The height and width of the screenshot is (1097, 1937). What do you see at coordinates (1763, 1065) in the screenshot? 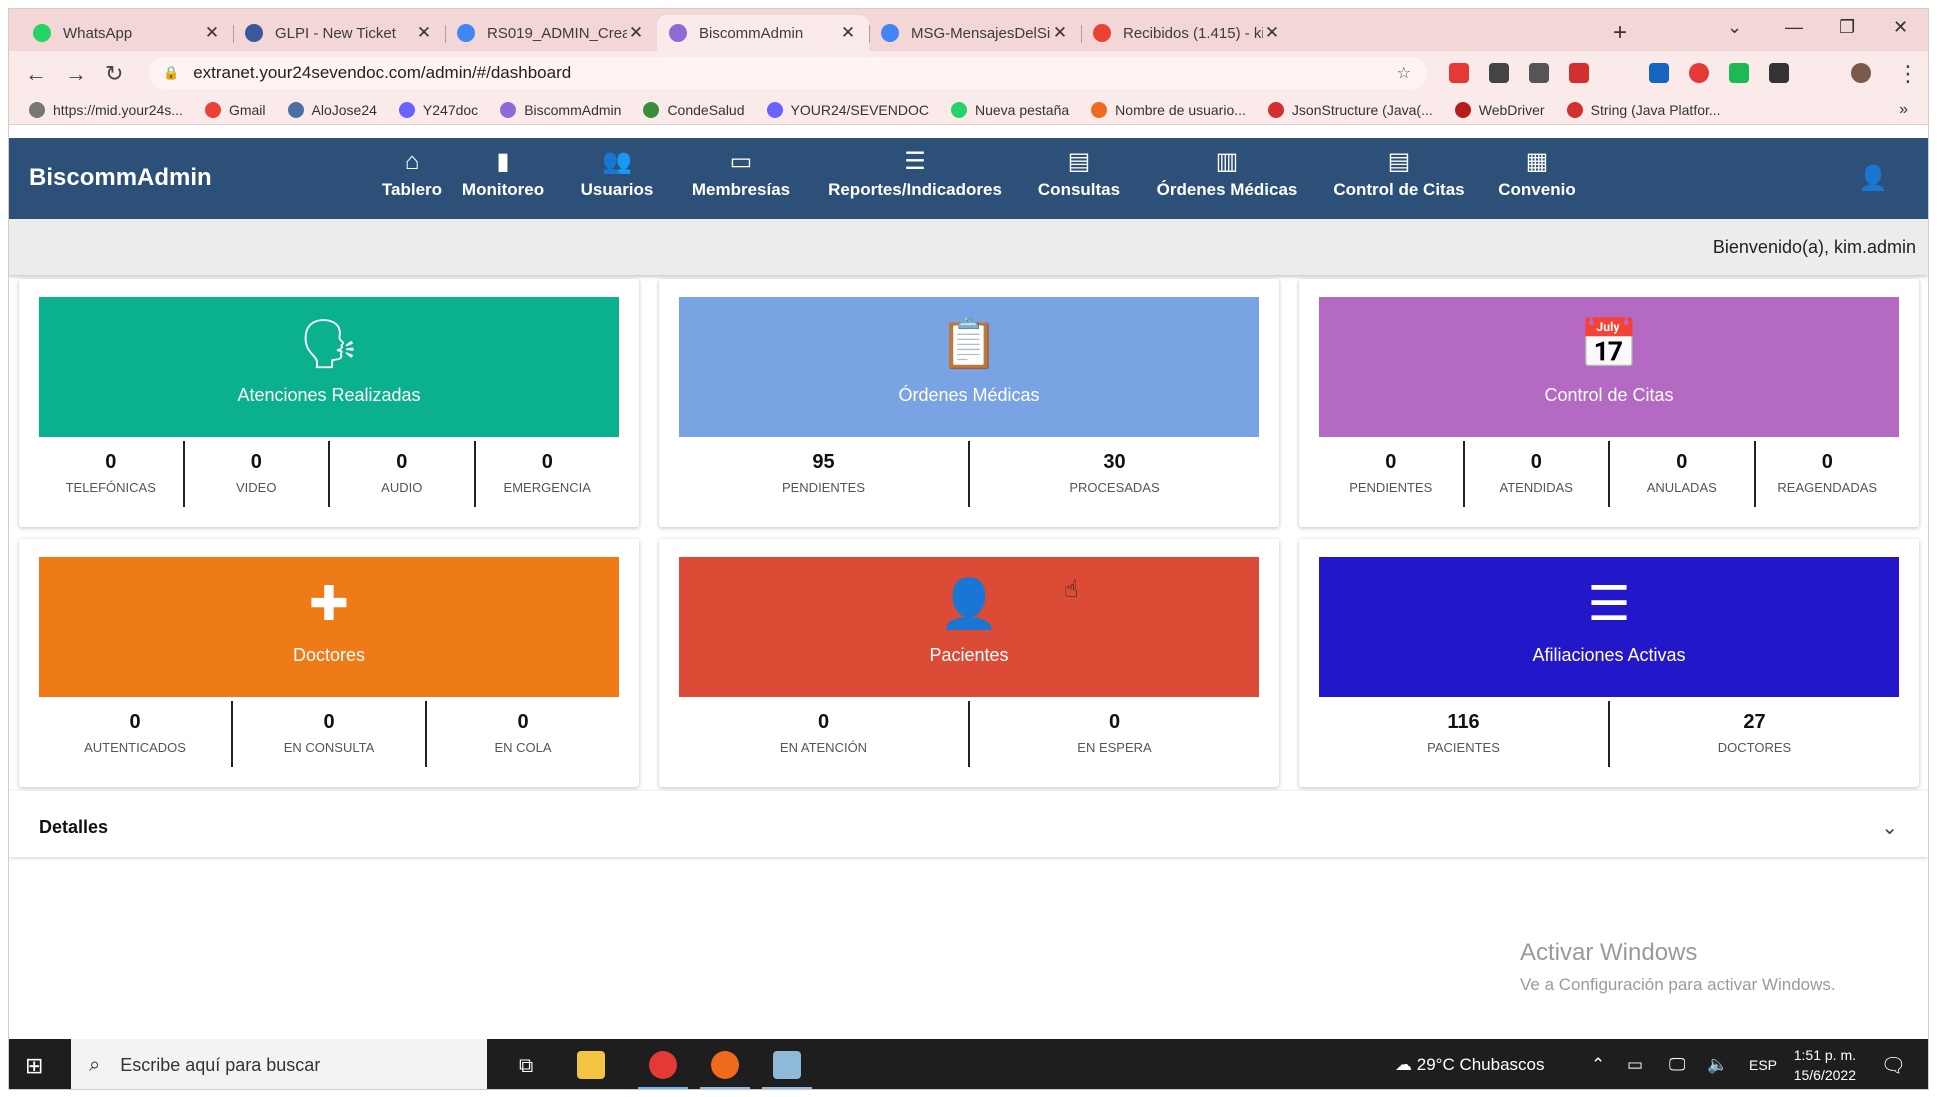
I see `language-indicator: ESP` at bounding box center [1763, 1065].